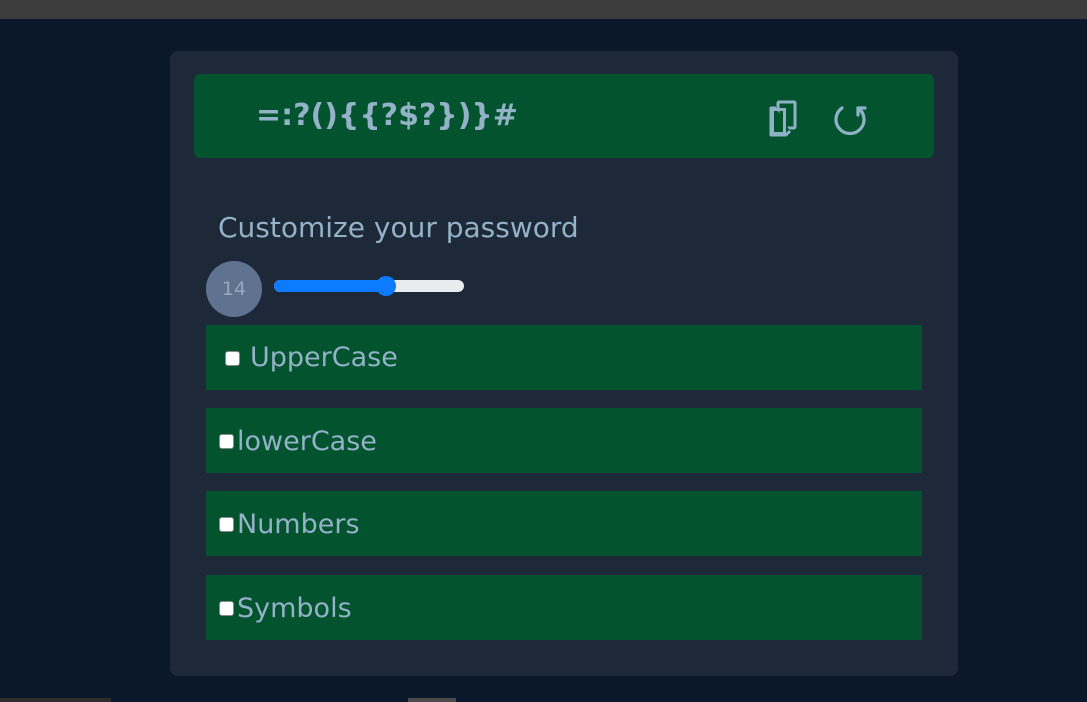 This screenshot has height=702, width=1087. I want to click on numbers-checkbox, so click(226, 524).